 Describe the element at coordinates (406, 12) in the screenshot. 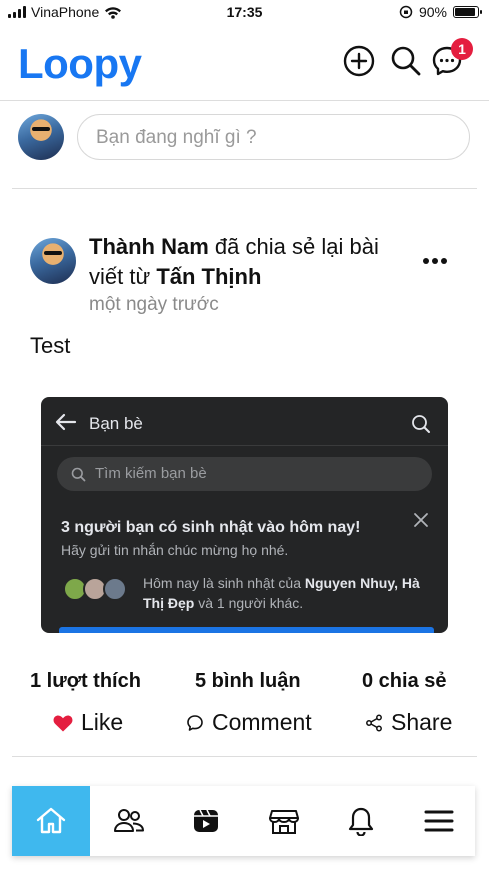

I see `orientation-lock-icon` at that location.